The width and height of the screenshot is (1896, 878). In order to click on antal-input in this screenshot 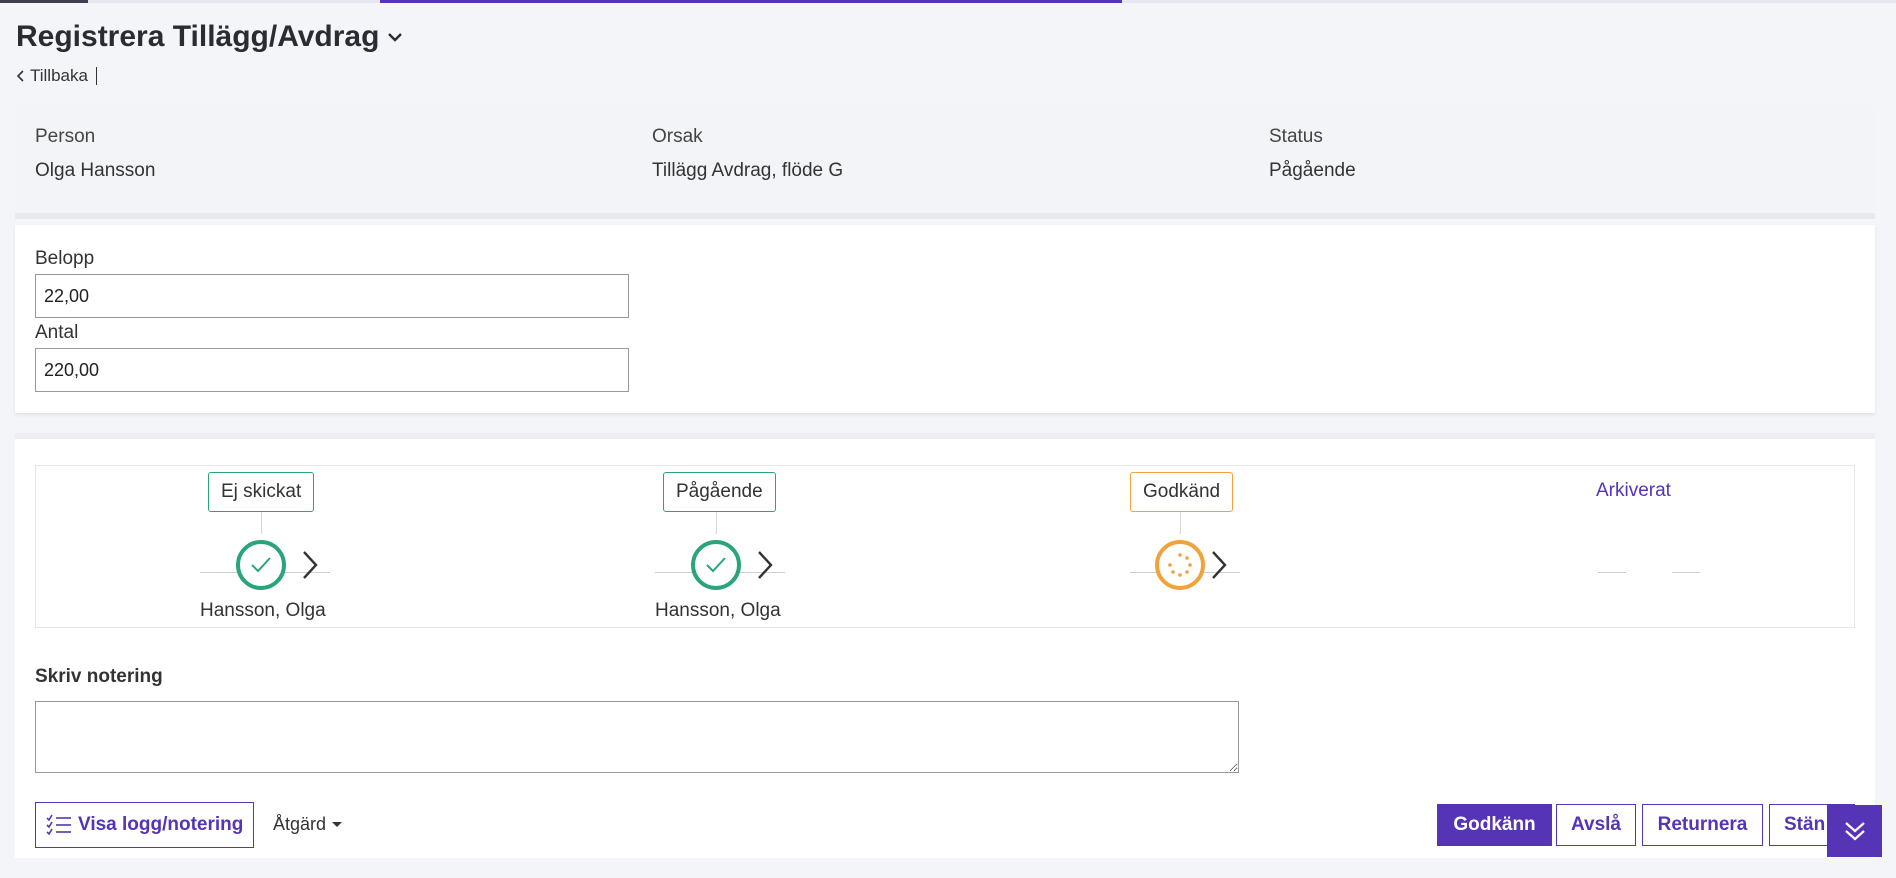, I will do `click(332, 370)`.